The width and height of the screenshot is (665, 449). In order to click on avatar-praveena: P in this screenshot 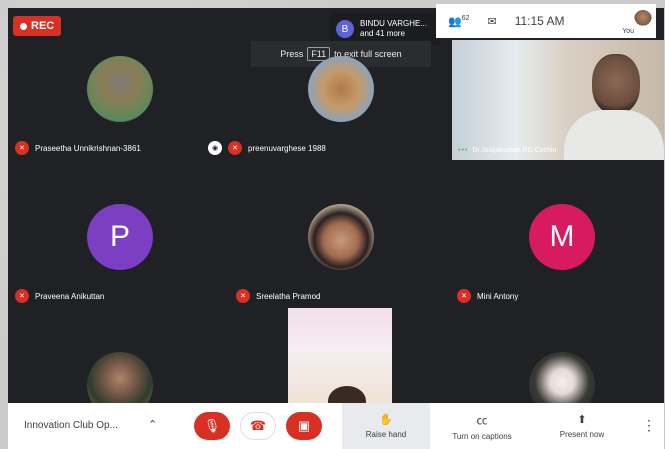, I will do `click(120, 237)`.